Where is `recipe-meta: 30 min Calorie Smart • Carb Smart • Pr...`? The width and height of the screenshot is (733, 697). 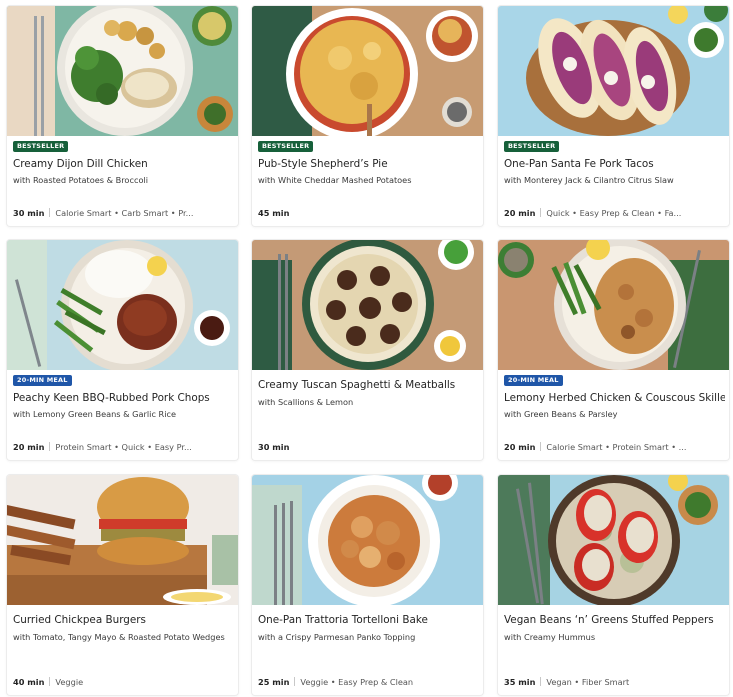 recipe-meta: 30 min Calorie Smart • Carb Smart • Pr... is located at coordinates (122, 213).